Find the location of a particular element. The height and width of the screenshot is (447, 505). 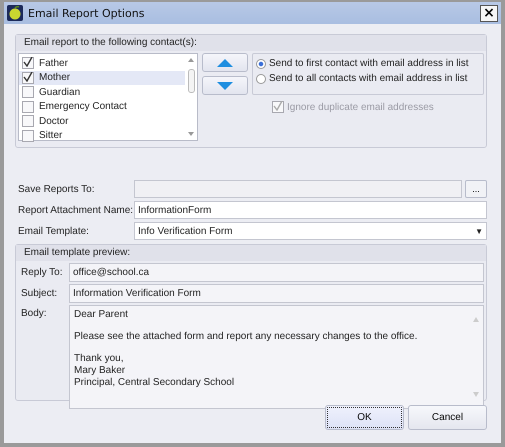

contact-item: Guardian is located at coordinates (102, 92).